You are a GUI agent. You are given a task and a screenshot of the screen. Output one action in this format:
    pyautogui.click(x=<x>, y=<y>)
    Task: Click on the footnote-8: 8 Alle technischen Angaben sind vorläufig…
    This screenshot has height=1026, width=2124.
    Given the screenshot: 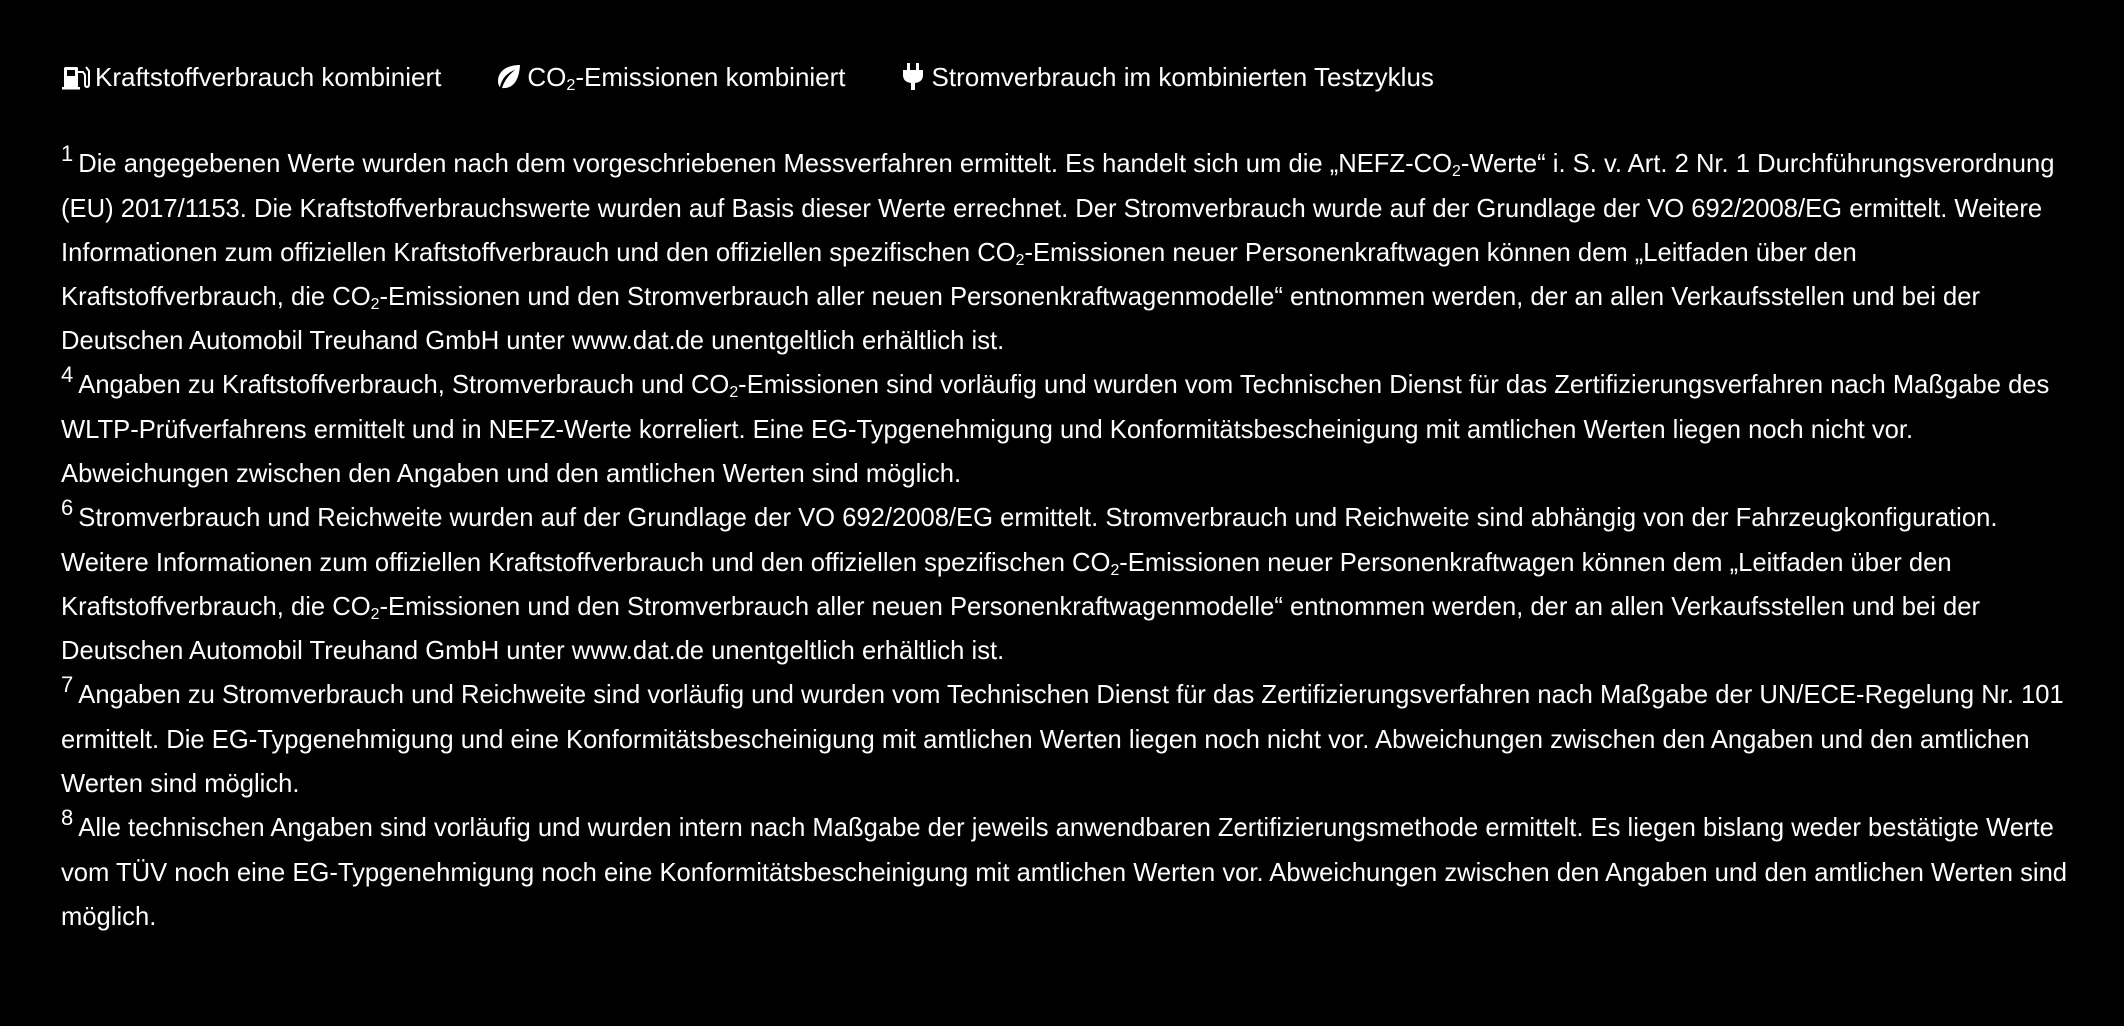 What is the action you would take?
    pyautogui.click(x=1066, y=872)
    